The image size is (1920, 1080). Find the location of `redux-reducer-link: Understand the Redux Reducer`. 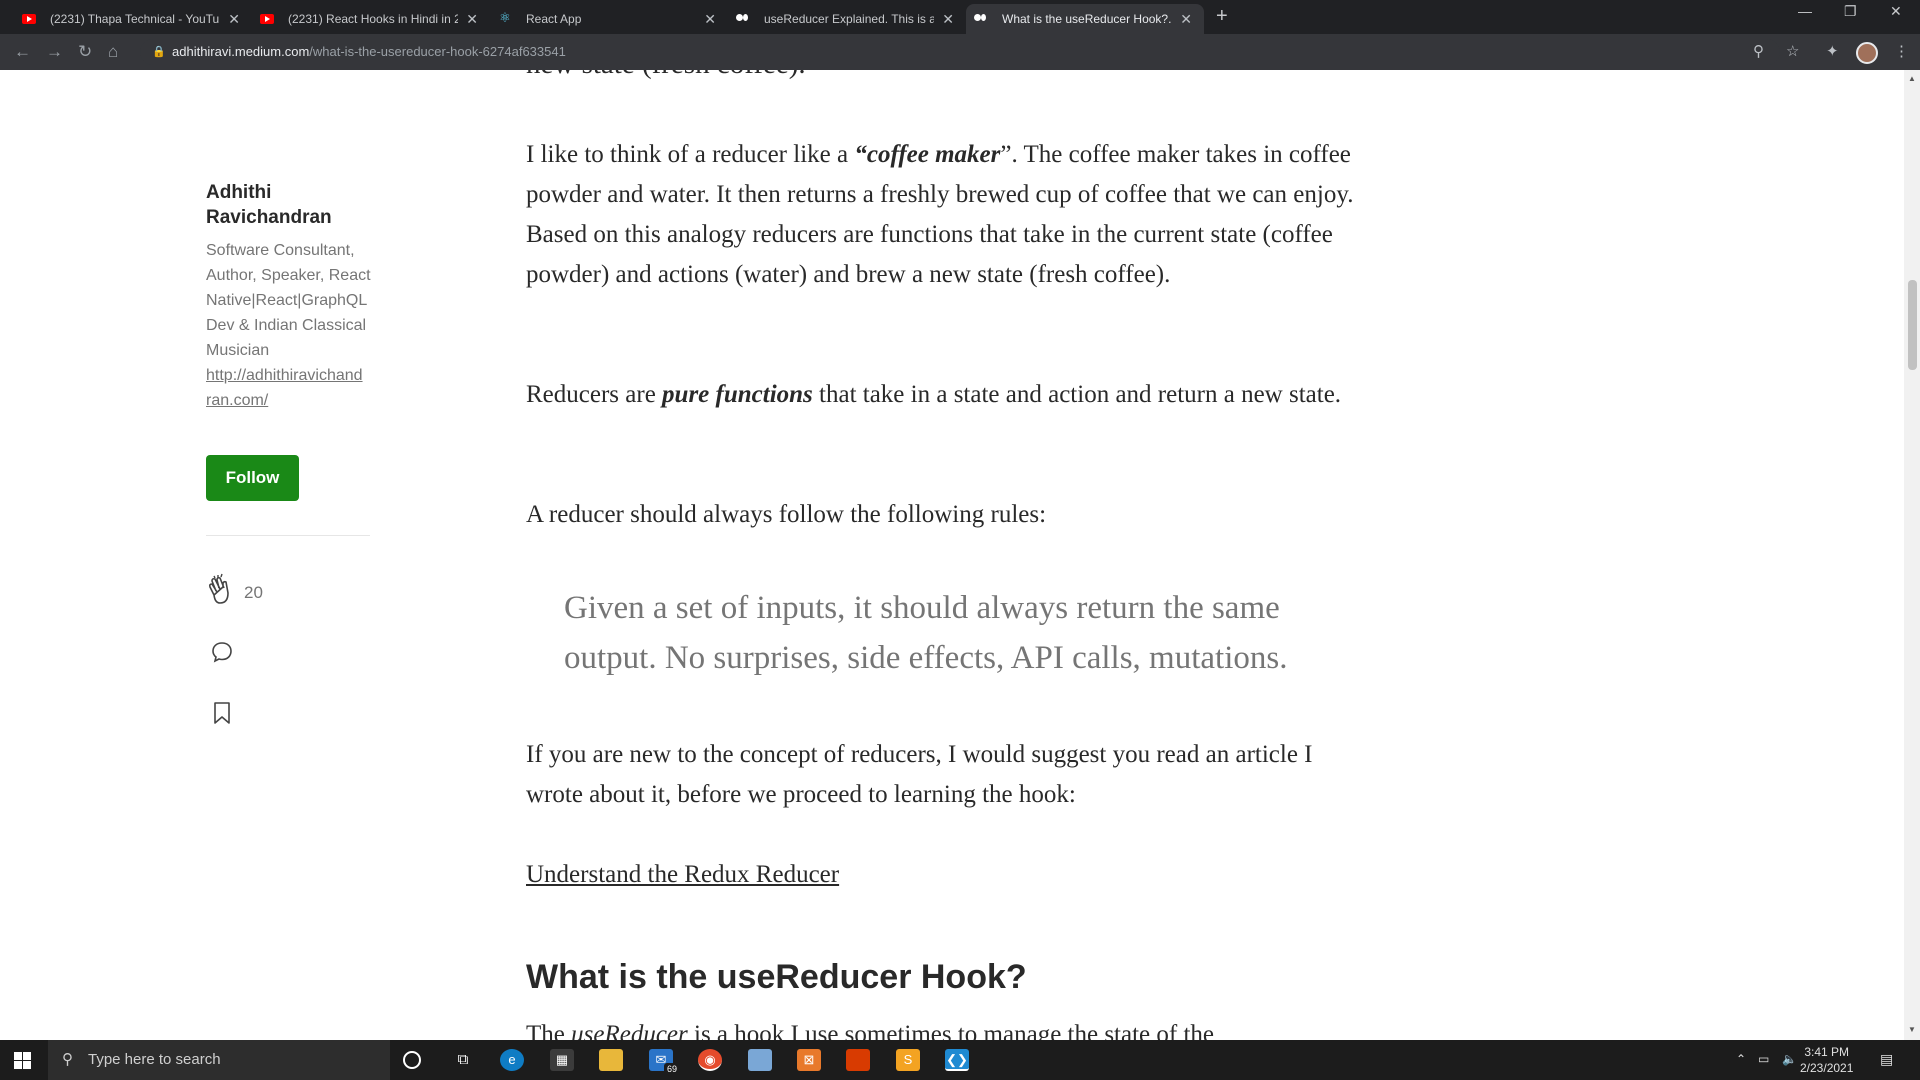

redux-reducer-link: Understand the Redux Reducer is located at coordinates (948, 875).